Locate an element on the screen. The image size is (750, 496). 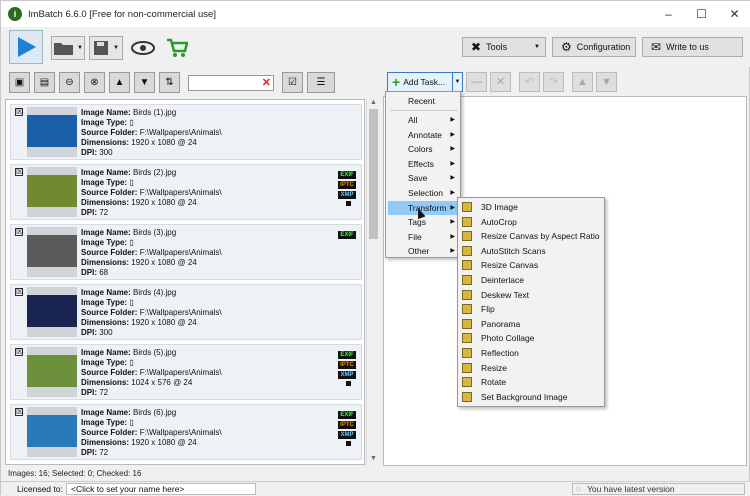
submenu-item: Deinterlace is located at coordinates (532, 280).